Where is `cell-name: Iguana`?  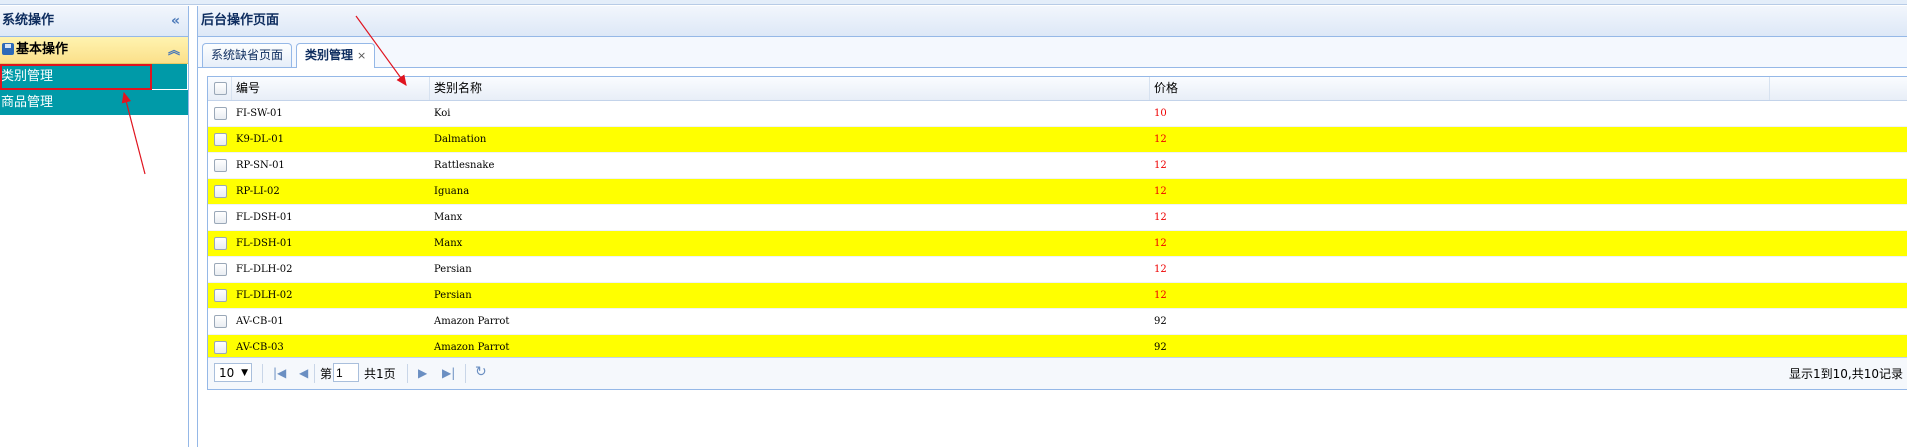
cell-name: Iguana is located at coordinates (452, 191).